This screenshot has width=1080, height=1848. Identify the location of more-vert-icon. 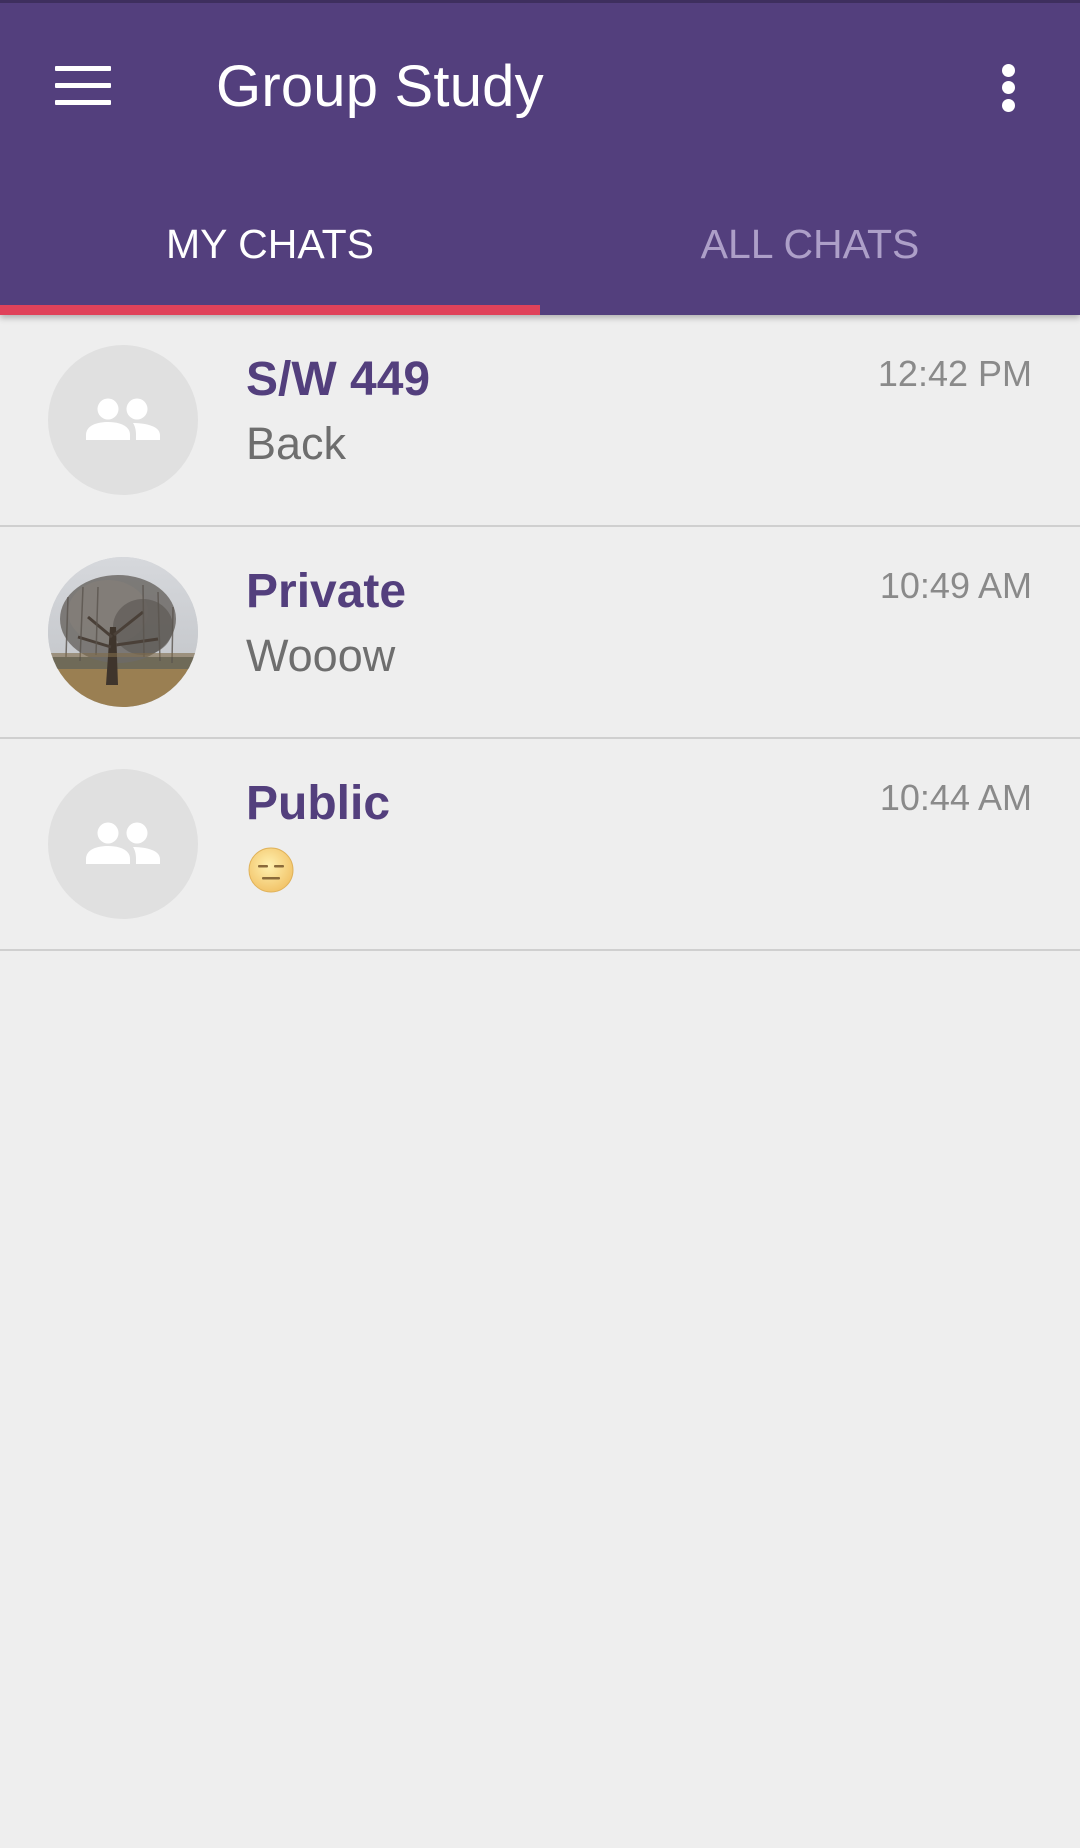
(1008, 88).